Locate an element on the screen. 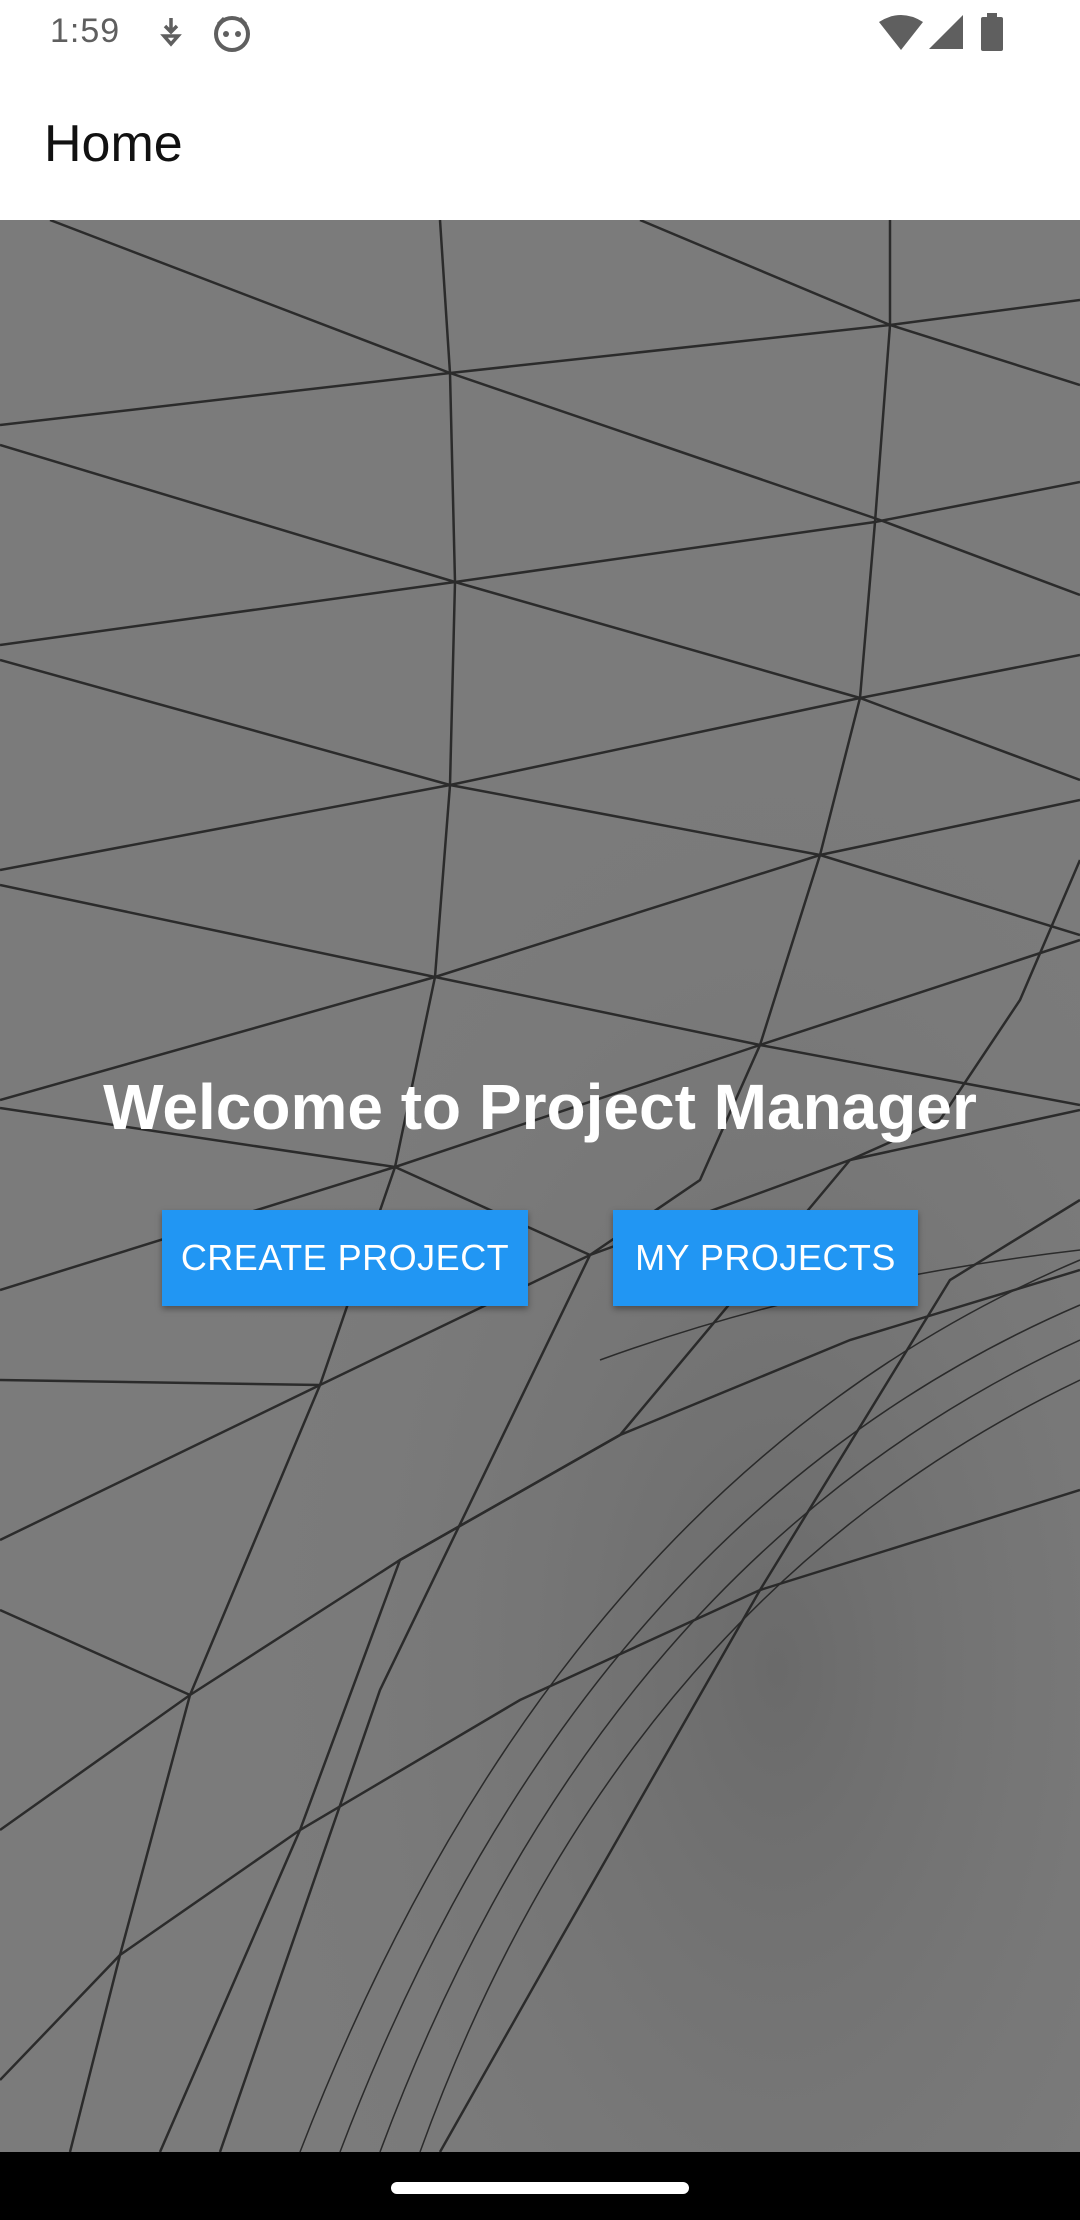 This screenshot has width=1080, height=2220. page-title: Home is located at coordinates (113, 144).